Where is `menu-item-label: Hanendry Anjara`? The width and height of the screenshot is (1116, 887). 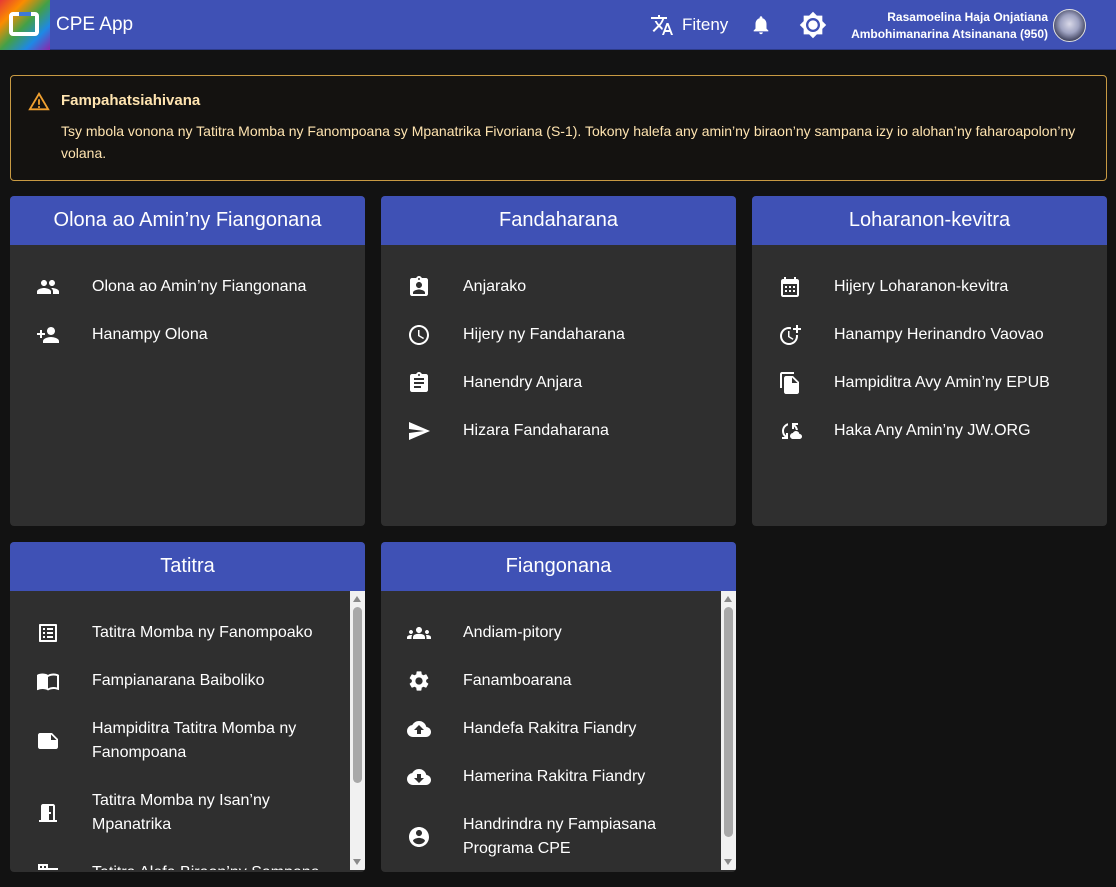 menu-item-label: Hanendry Anjara is located at coordinates (523, 382).